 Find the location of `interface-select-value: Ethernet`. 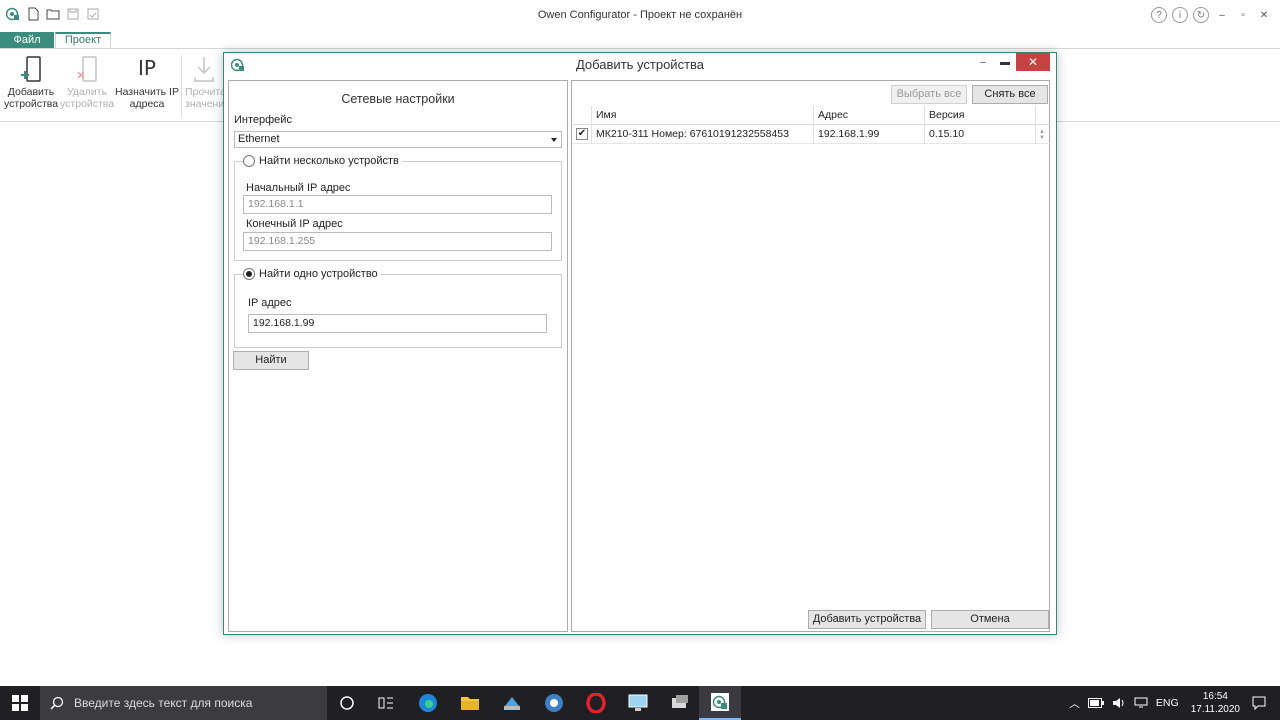

interface-select-value: Ethernet is located at coordinates (259, 139).